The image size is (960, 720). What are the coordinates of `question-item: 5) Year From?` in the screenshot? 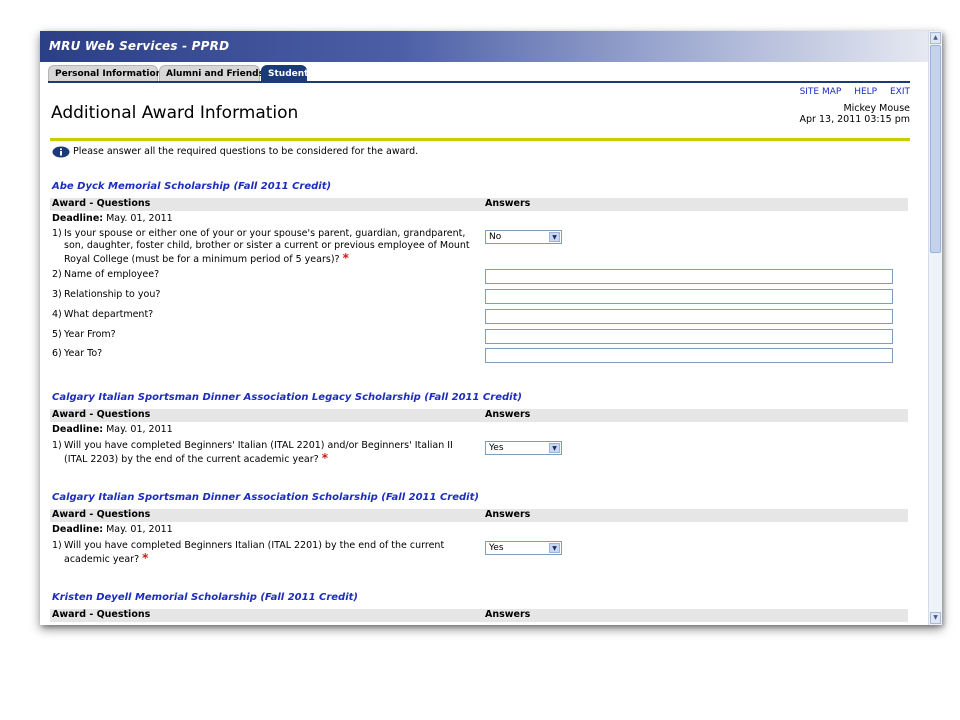 It's located at (262, 335).